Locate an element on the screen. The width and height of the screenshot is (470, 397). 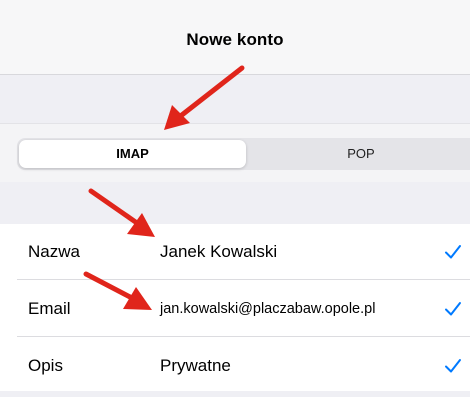
page-title: Nowe konto is located at coordinates (235, 39).